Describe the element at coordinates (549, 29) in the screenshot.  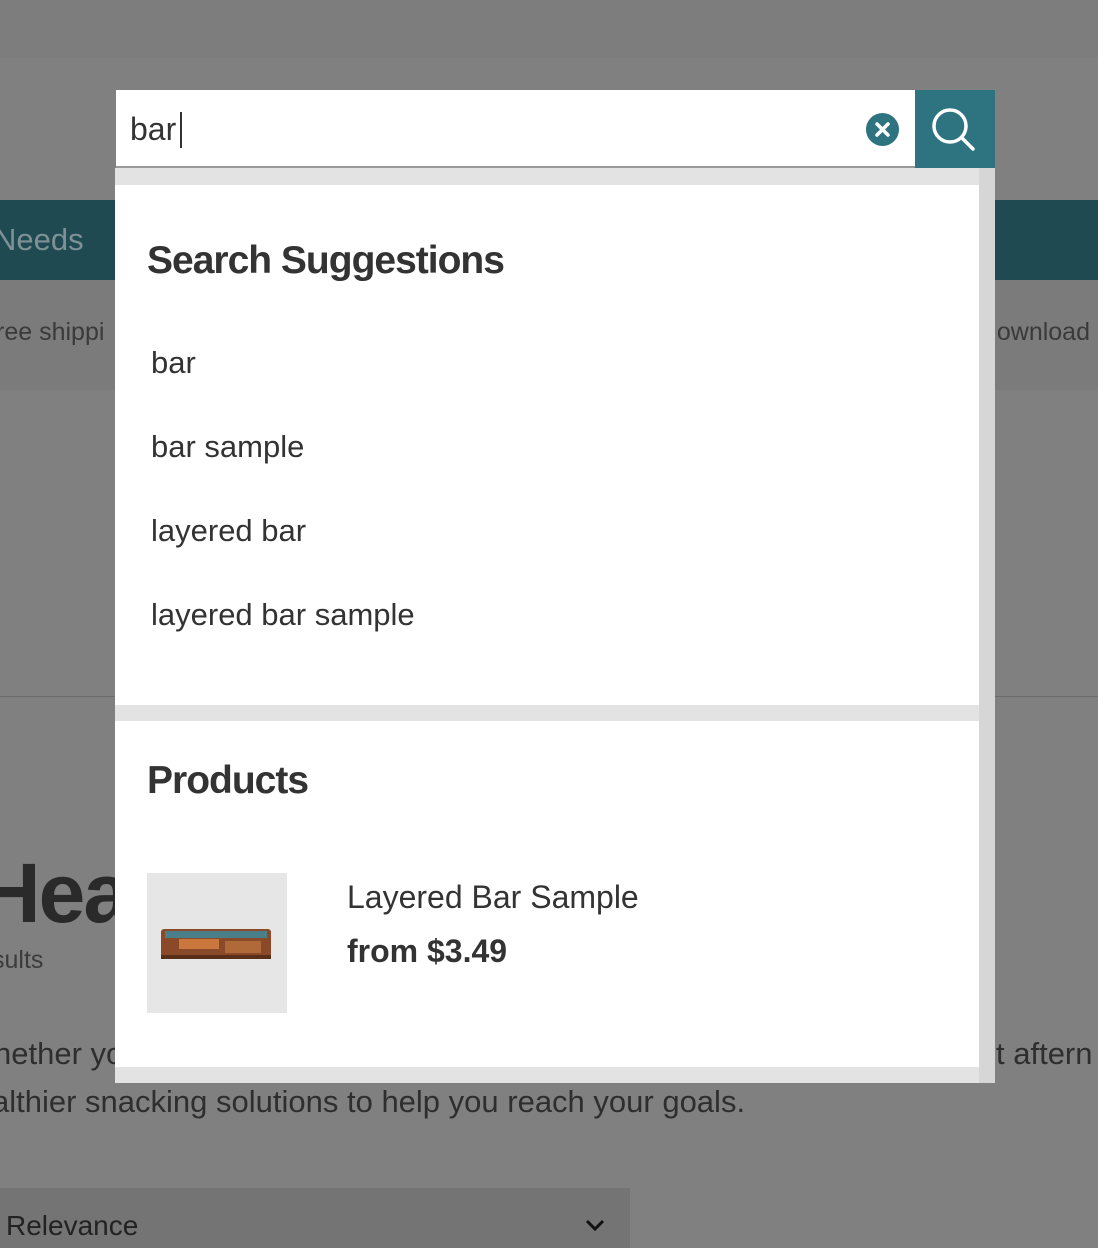
I see `site-top-bar` at that location.